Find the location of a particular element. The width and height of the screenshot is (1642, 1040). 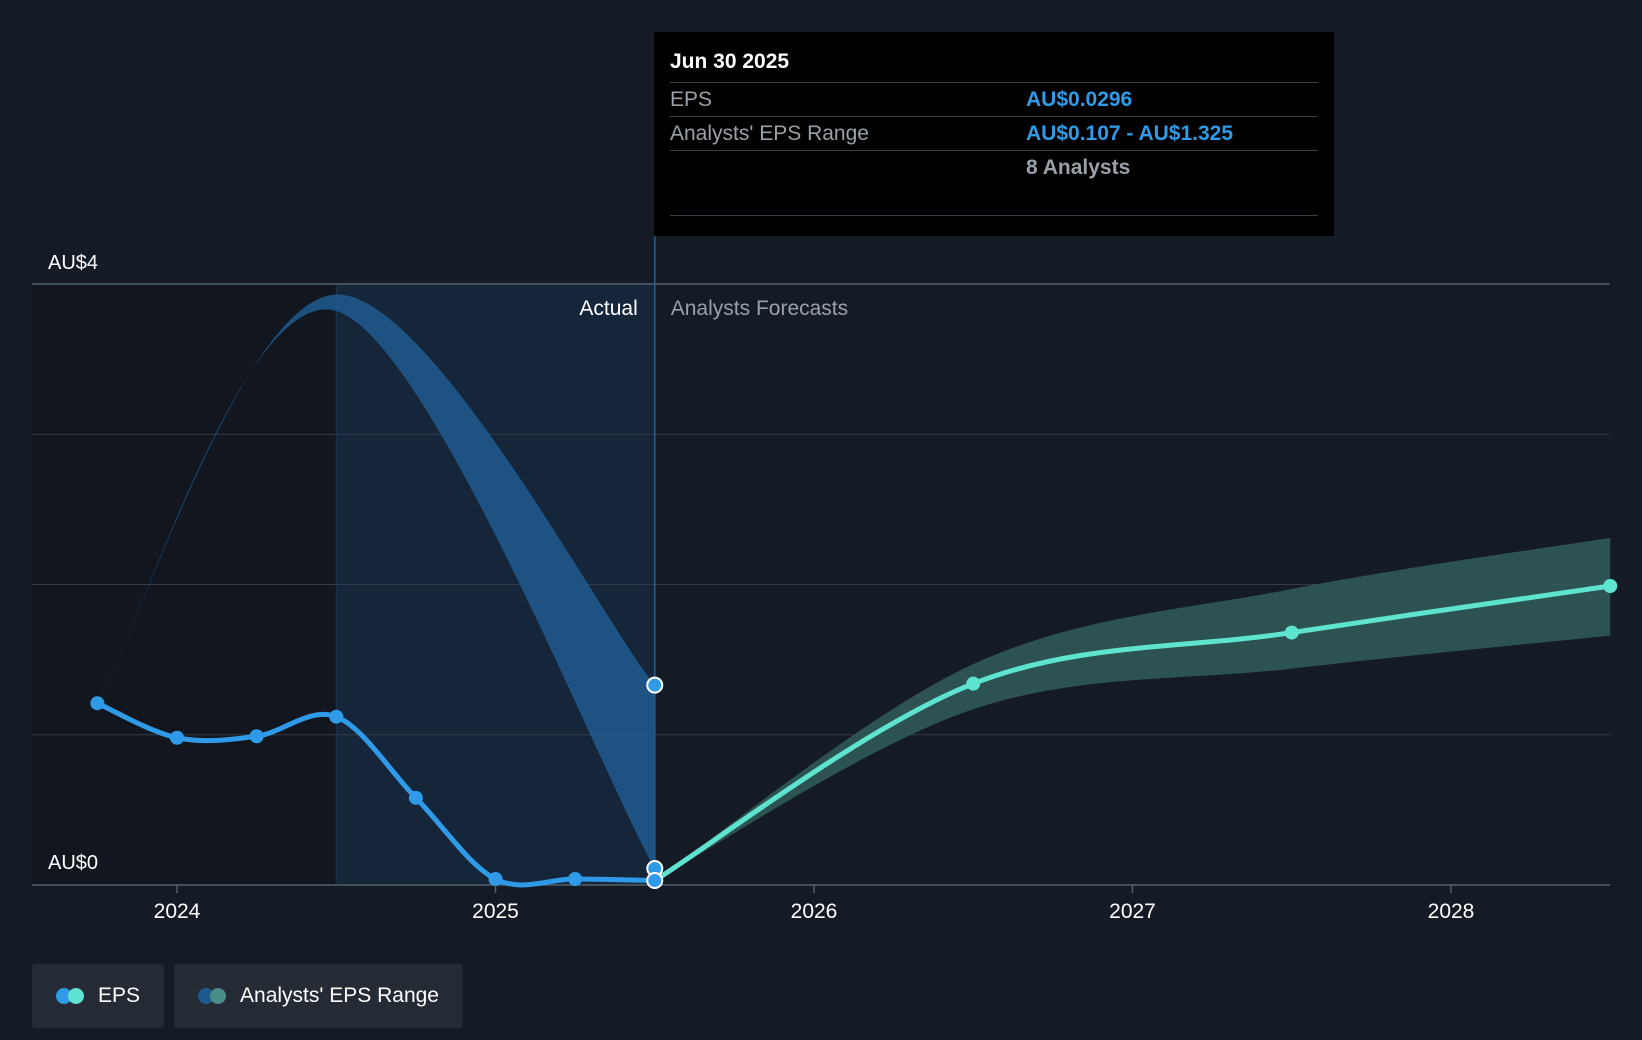

legend: EPS Analysts' EPS Range is located at coordinates (247, 996).